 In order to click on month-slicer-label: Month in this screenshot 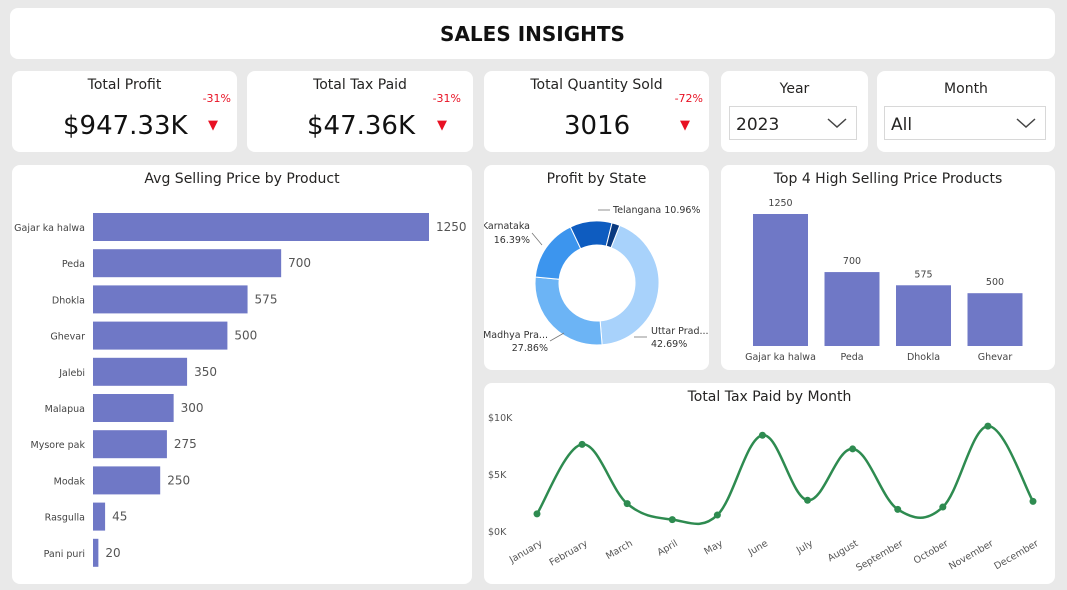, I will do `click(966, 89)`.